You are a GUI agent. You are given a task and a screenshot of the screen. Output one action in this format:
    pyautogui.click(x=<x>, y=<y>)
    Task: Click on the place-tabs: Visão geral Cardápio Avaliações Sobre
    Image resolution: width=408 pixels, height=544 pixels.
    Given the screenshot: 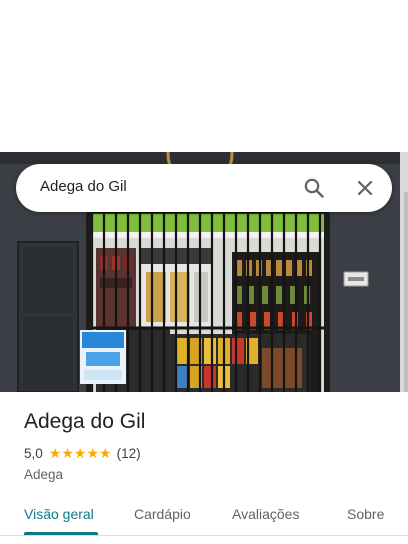 What is the action you would take?
    pyautogui.click(x=204, y=519)
    